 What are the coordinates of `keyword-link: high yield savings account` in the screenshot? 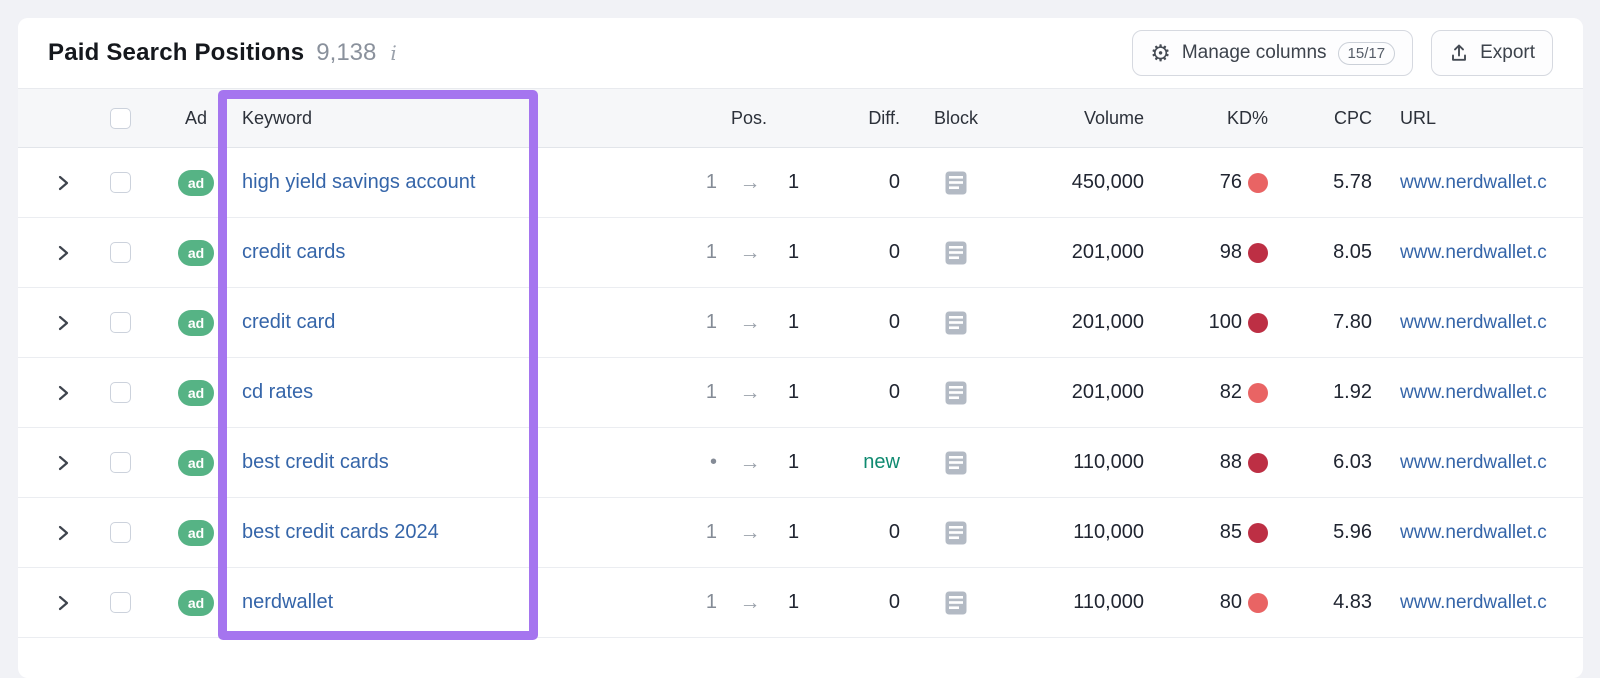 It's located at (358, 182).